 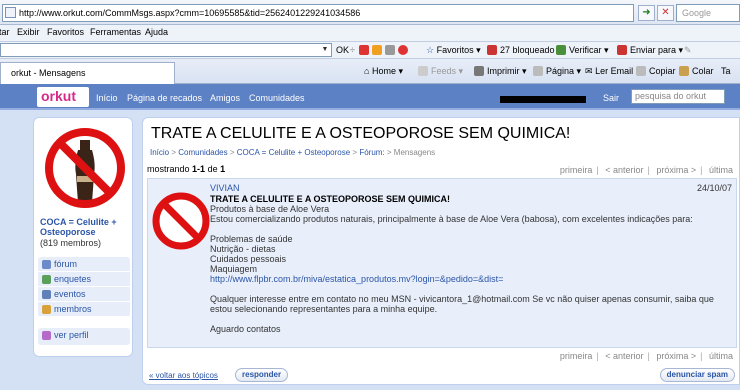 What do you see at coordinates (697, 375) in the screenshot?
I see `report-spam-button: denunciar spam` at bounding box center [697, 375].